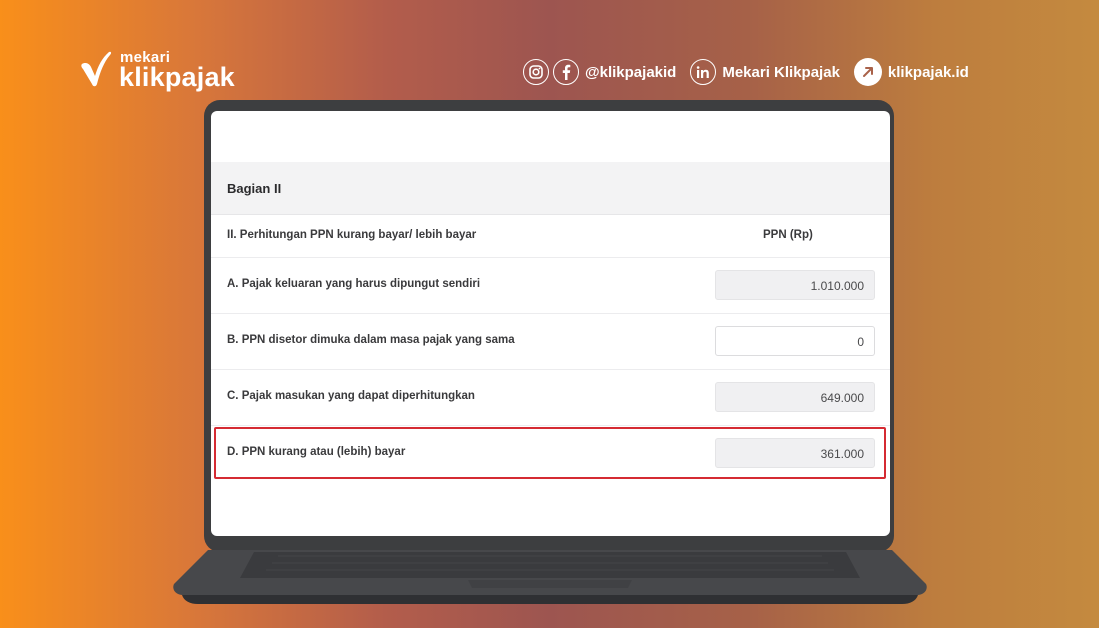  I want to click on section-title: Bagian II, so click(254, 188).